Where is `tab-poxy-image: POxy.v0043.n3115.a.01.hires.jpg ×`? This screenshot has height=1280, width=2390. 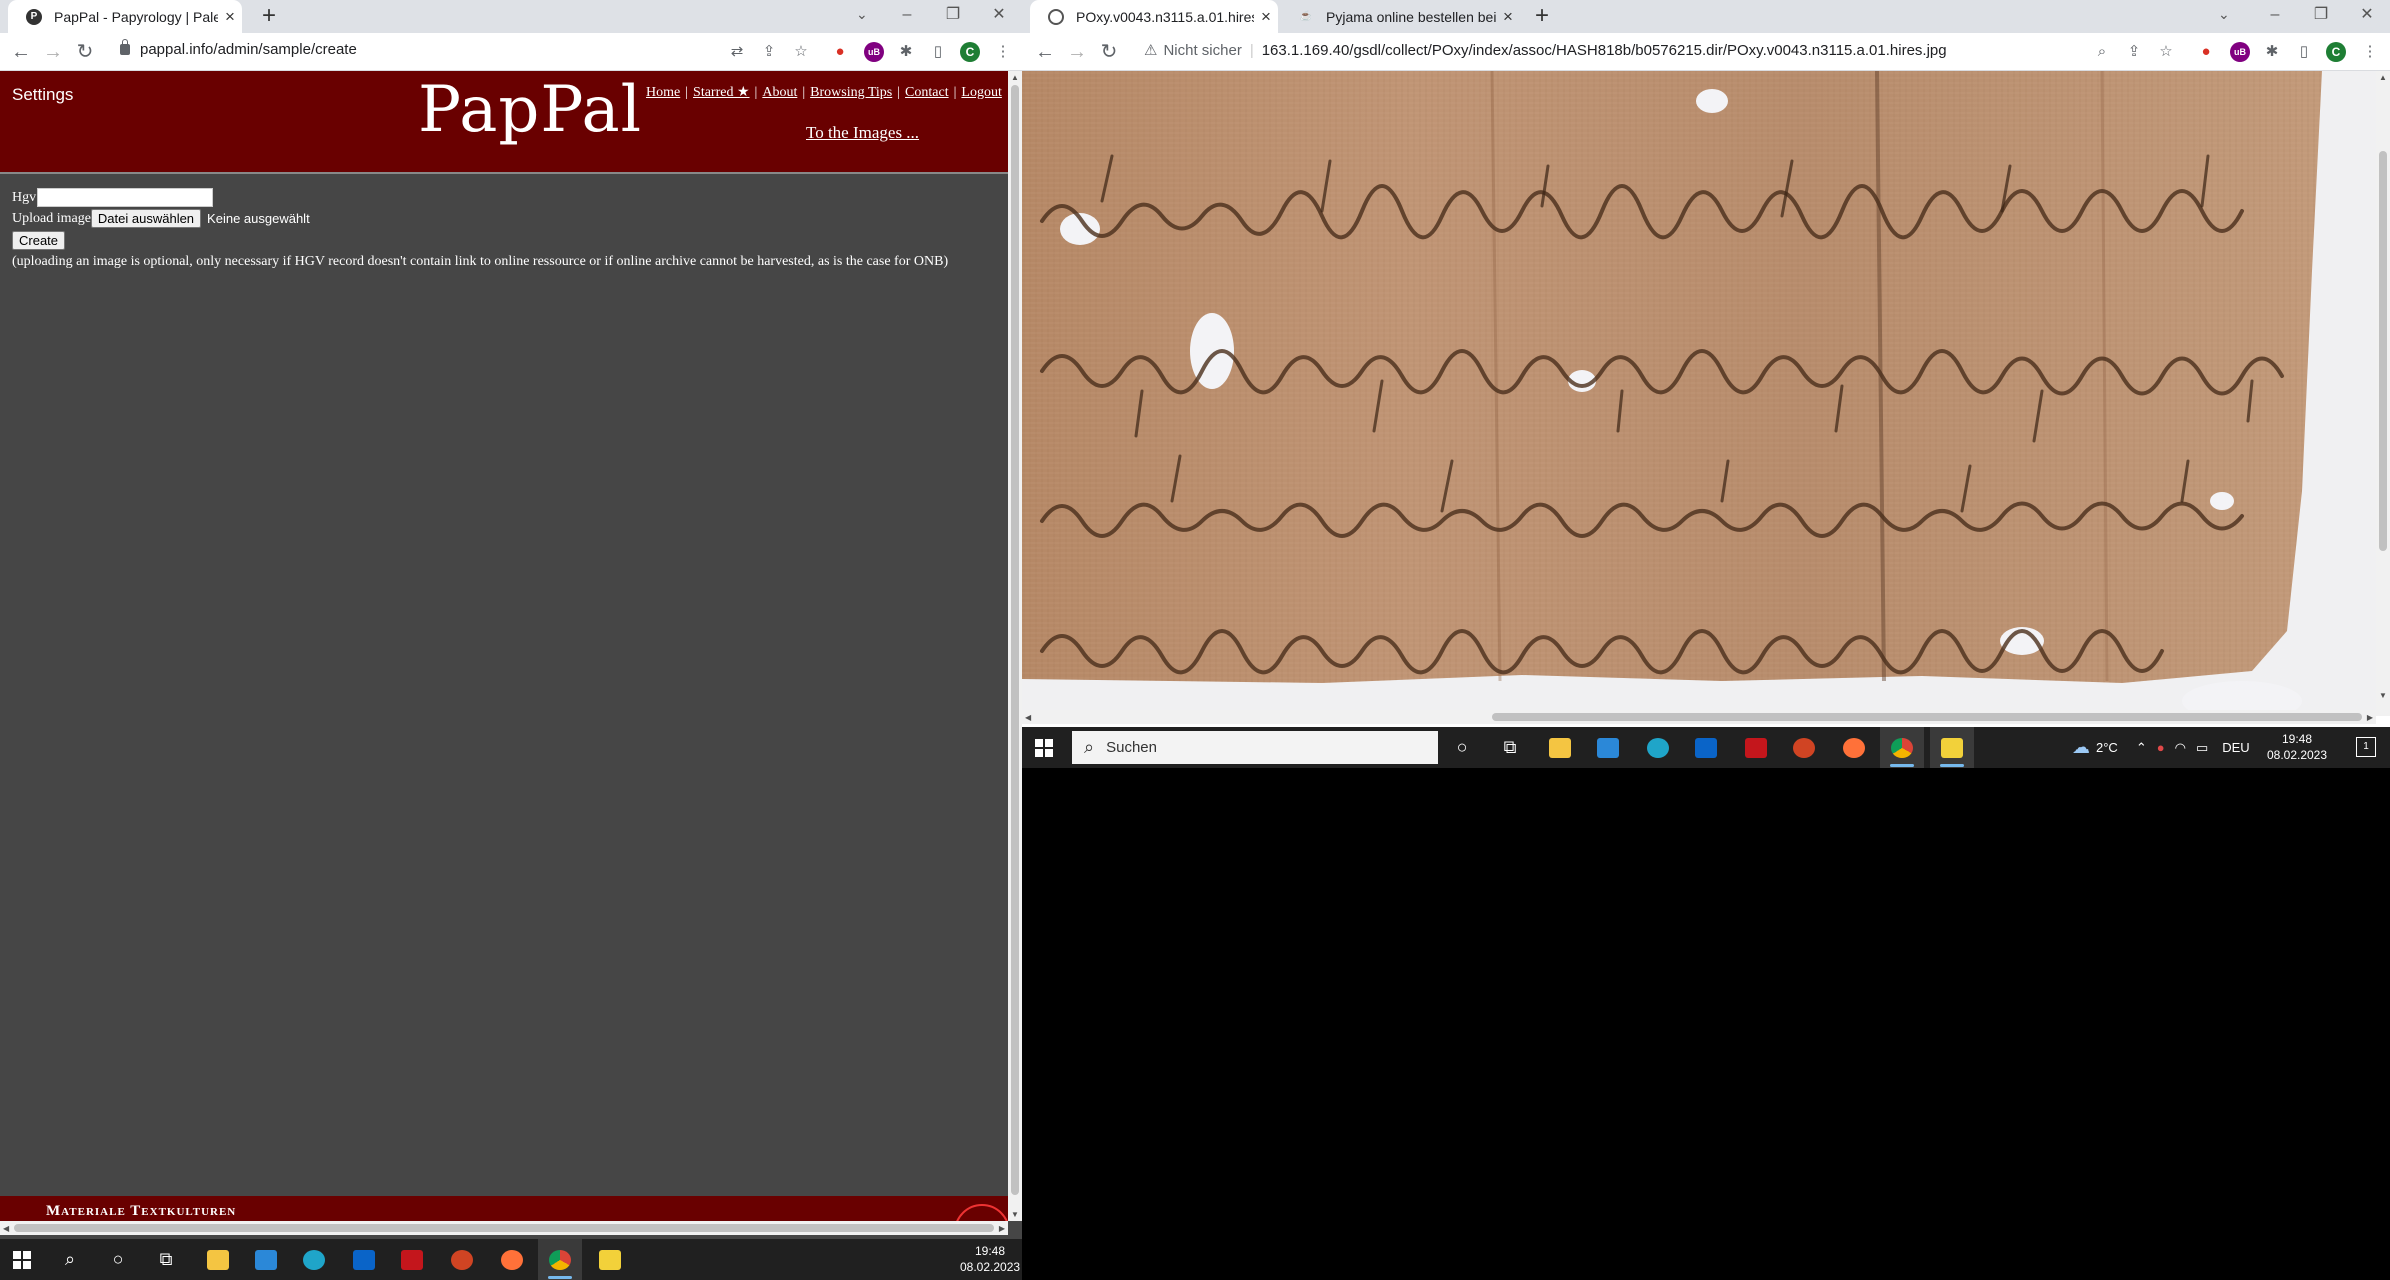 tab-poxy-image: POxy.v0043.n3115.a.01.hires.jpg × is located at coordinates (1154, 16).